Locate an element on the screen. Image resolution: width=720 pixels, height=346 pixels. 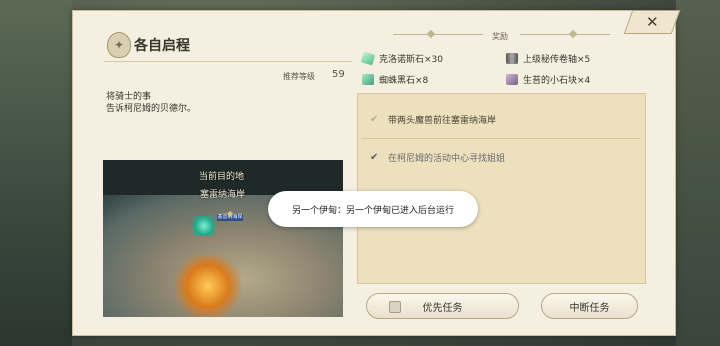
close-icon: ✕ is located at coordinates (652, 22).